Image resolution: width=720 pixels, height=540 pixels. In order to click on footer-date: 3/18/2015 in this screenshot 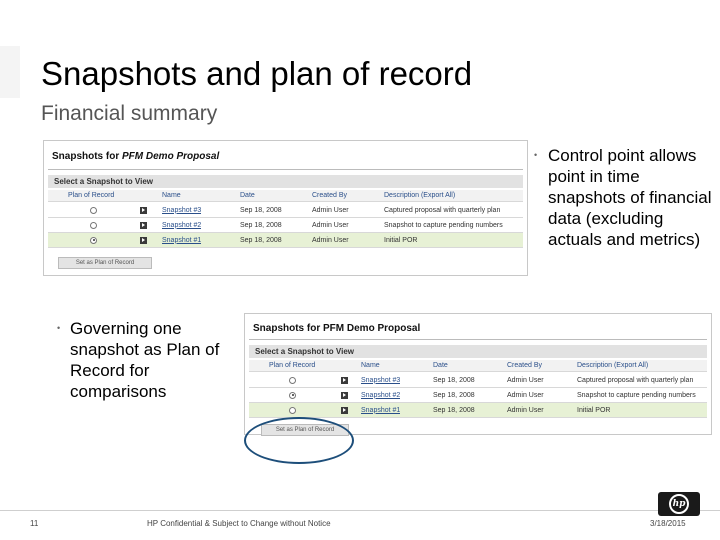, I will do `click(668, 523)`.